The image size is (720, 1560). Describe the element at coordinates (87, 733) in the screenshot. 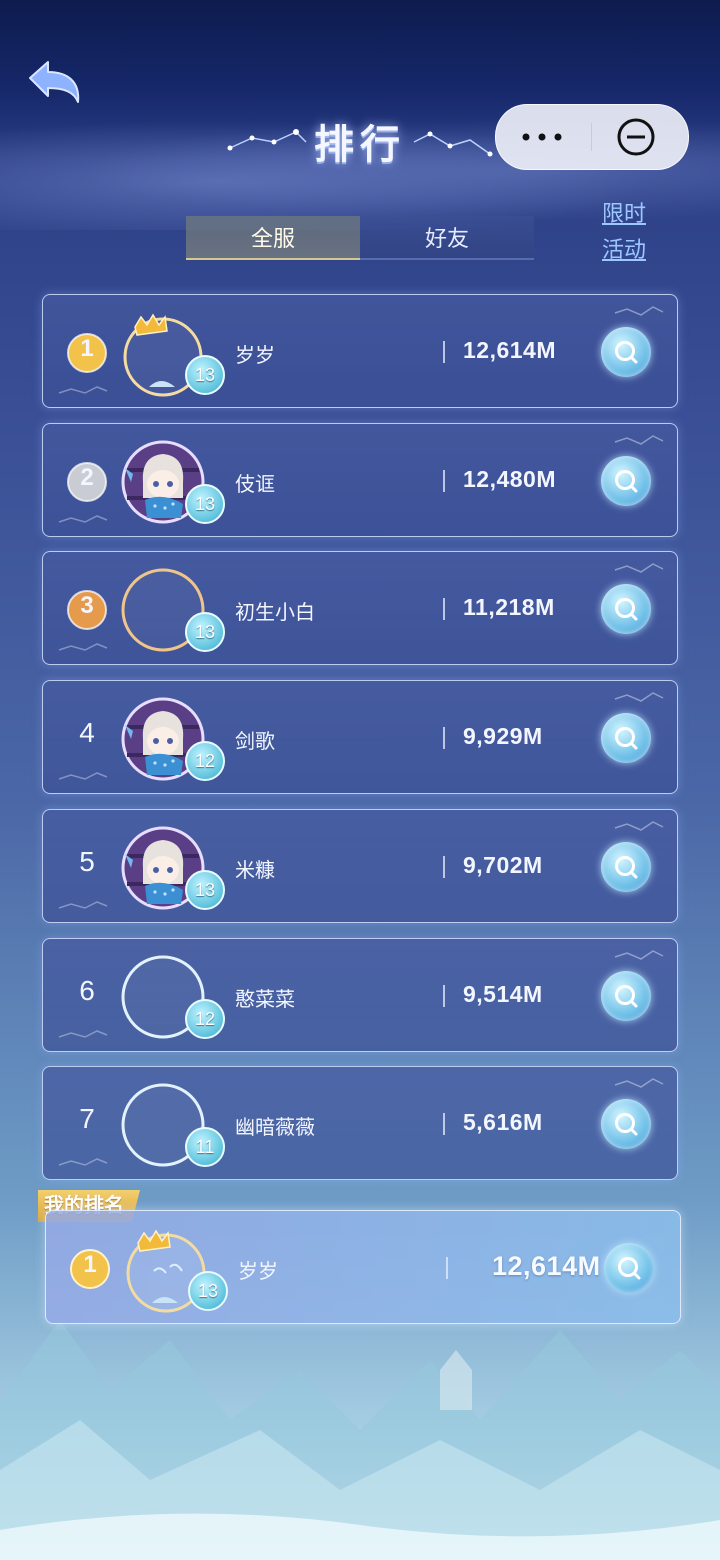

I see `rank-number: 4` at that location.